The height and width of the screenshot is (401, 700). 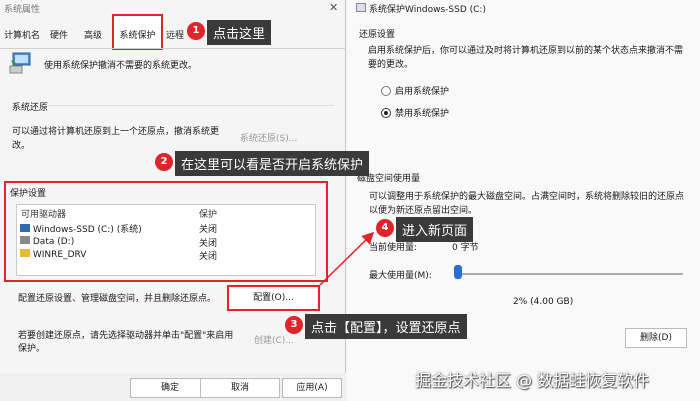 I want to click on callout-label: 点击【配置】，设置还原点, so click(x=386, y=326).